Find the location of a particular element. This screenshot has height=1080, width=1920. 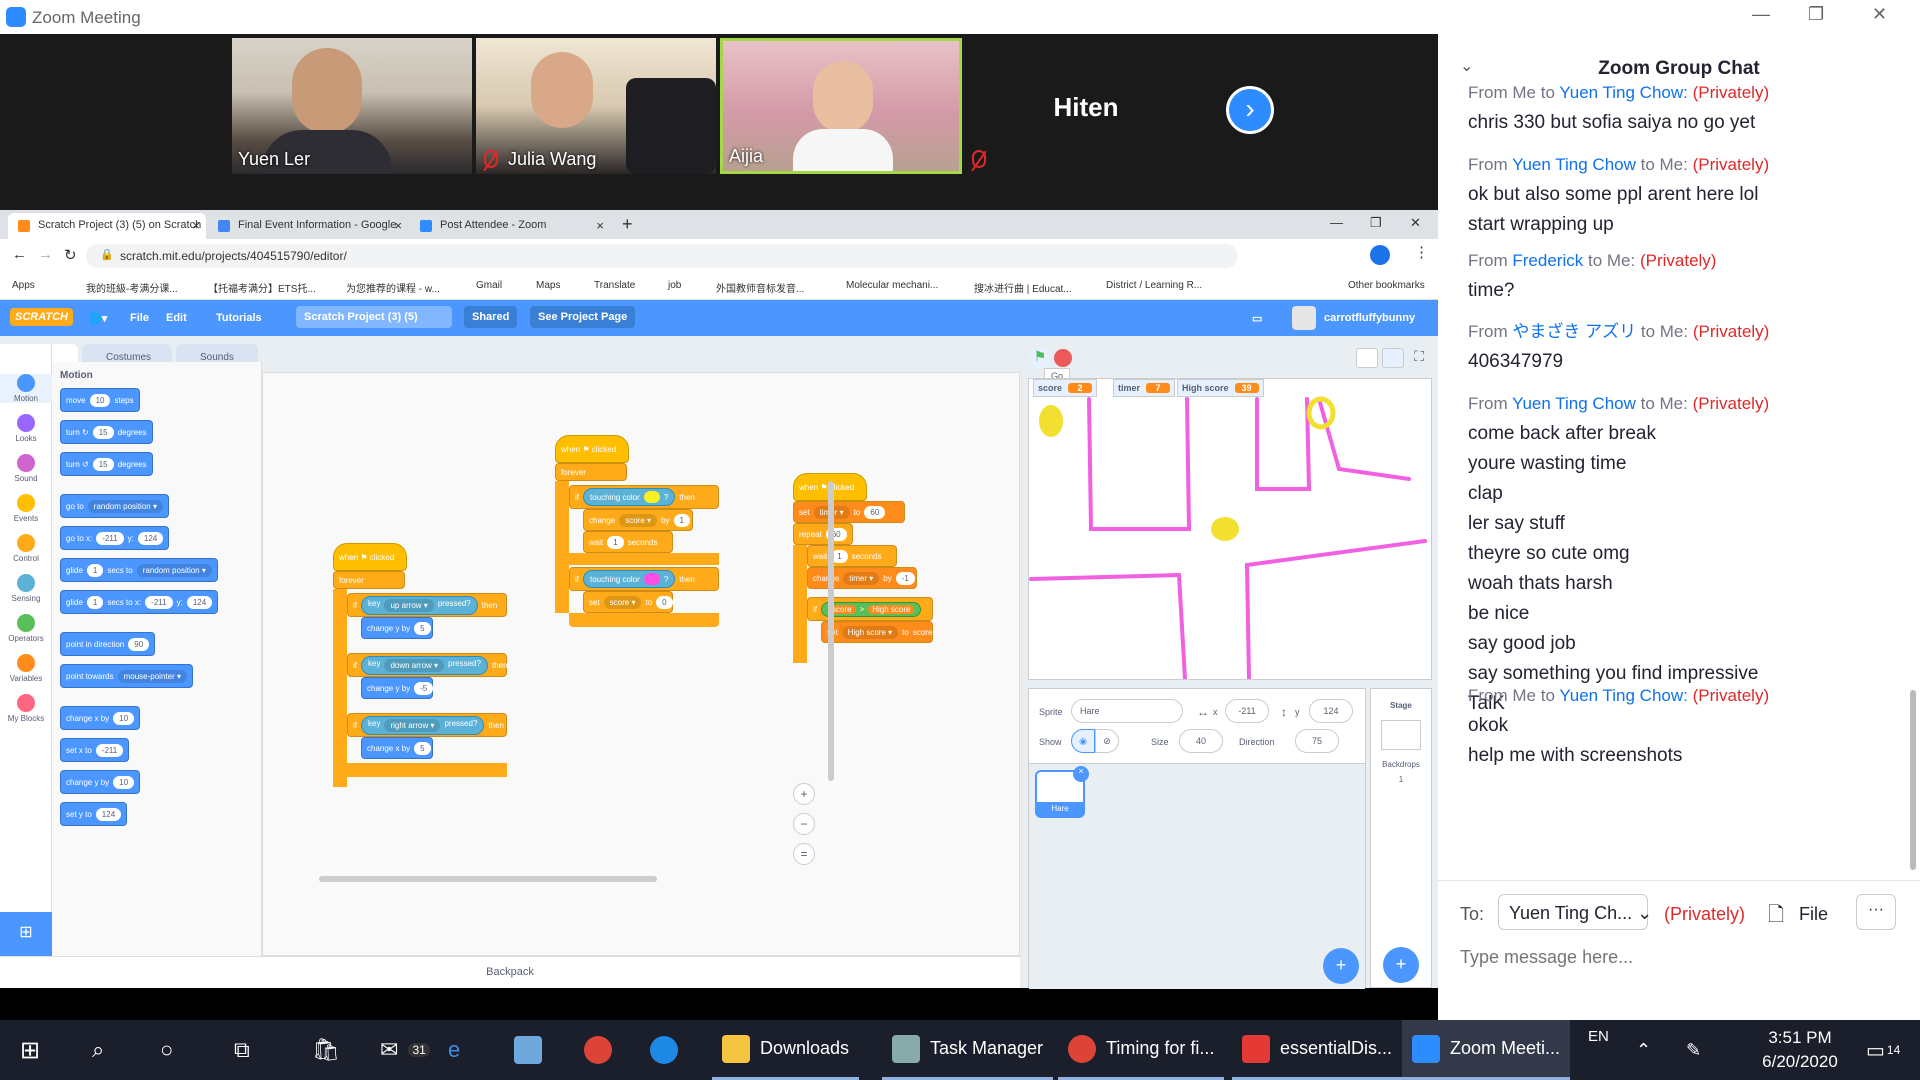

sprite-thumbnail: Hare × is located at coordinates (1062, 792).